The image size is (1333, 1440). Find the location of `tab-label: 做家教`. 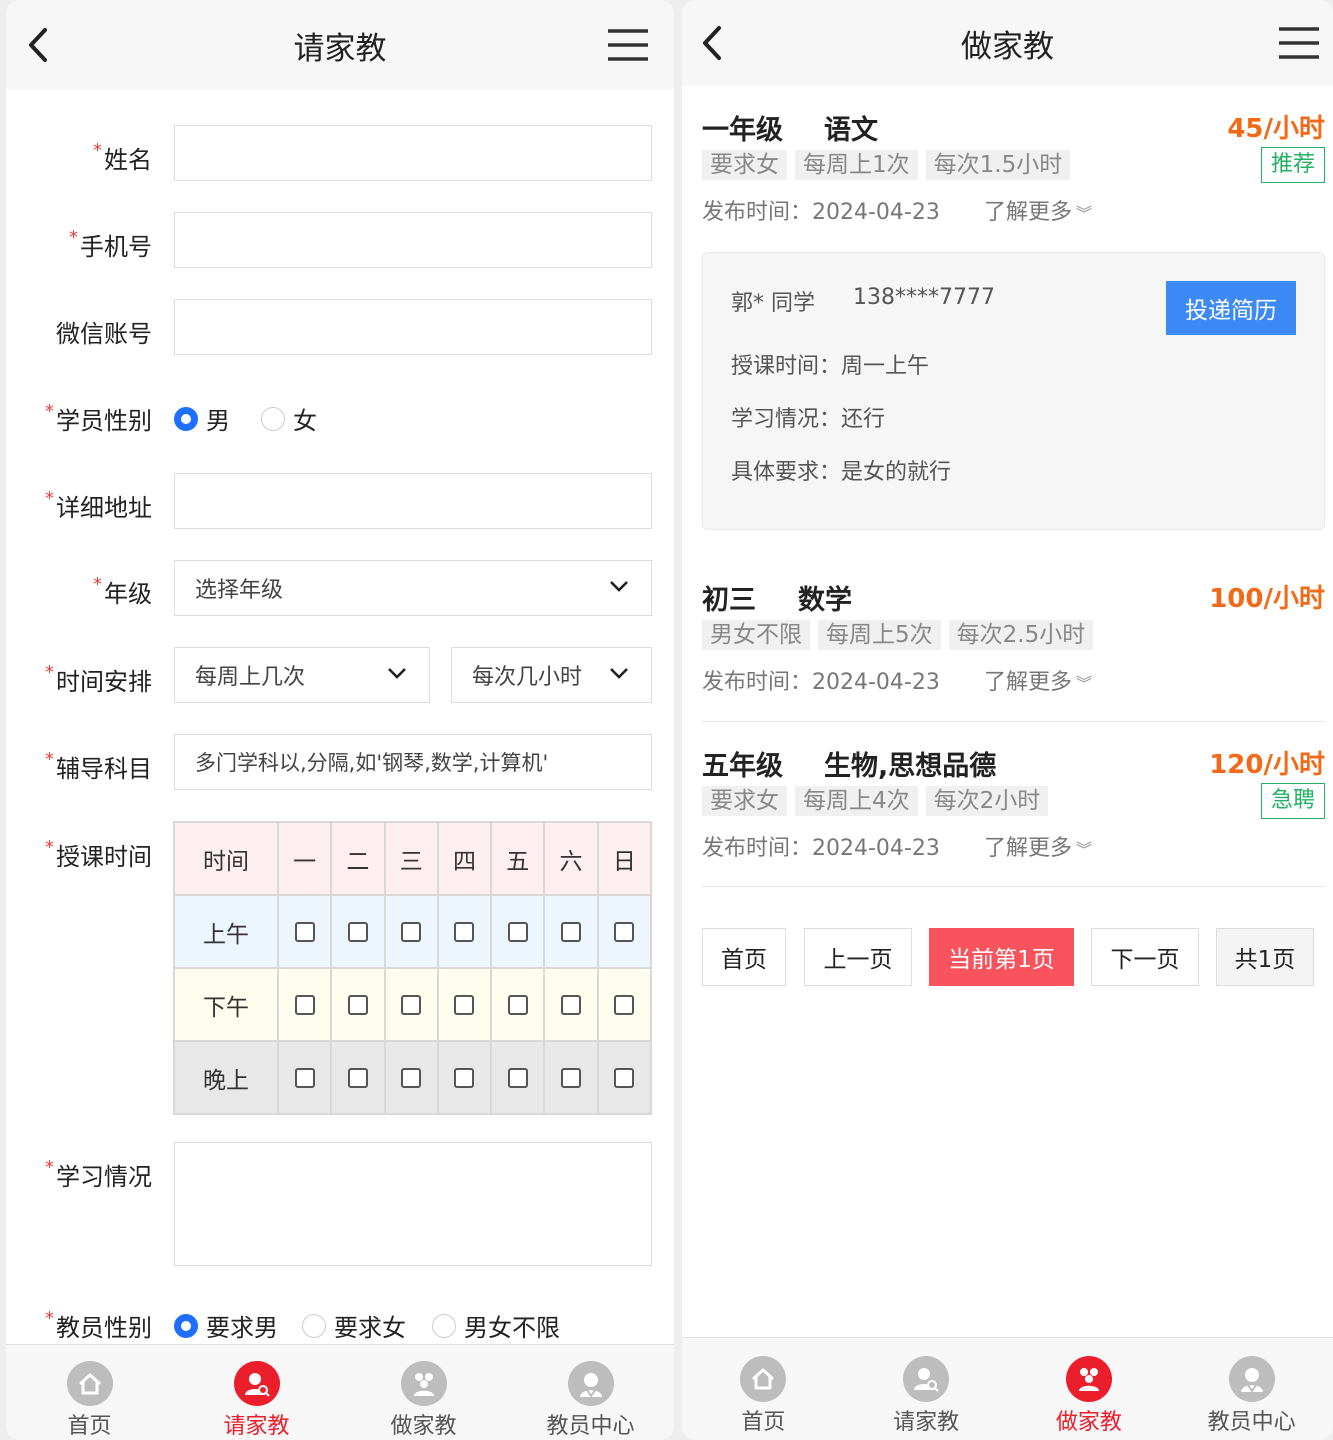

tab-label: 做家教 is located at coordinates (423, 1426).